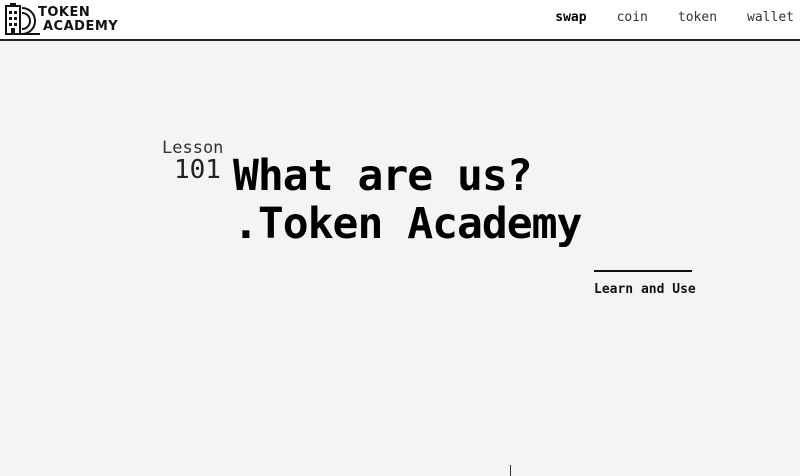 The image size is (800, 476). I want to click on hero-title-line1: What are us?, so click(383, 176).